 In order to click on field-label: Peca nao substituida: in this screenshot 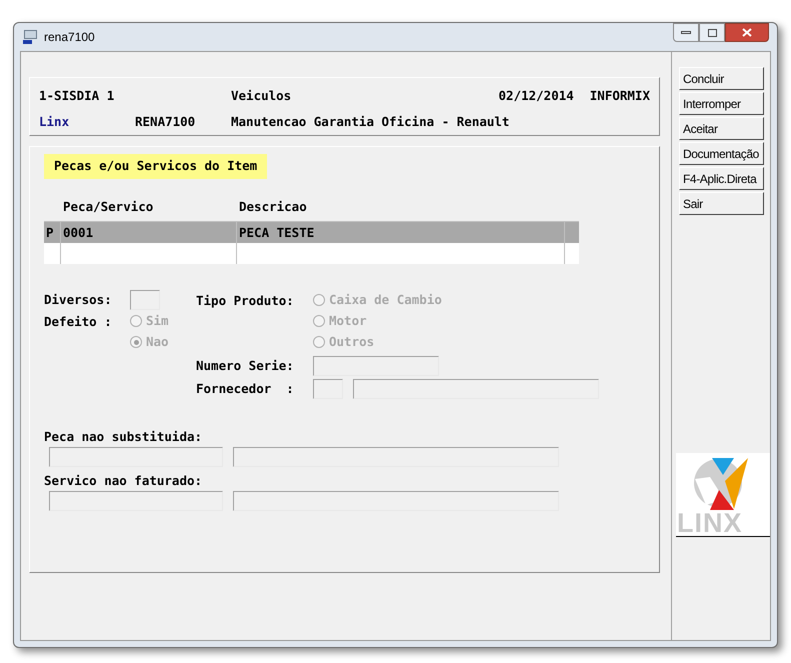, I will do `click(123, 437)`.